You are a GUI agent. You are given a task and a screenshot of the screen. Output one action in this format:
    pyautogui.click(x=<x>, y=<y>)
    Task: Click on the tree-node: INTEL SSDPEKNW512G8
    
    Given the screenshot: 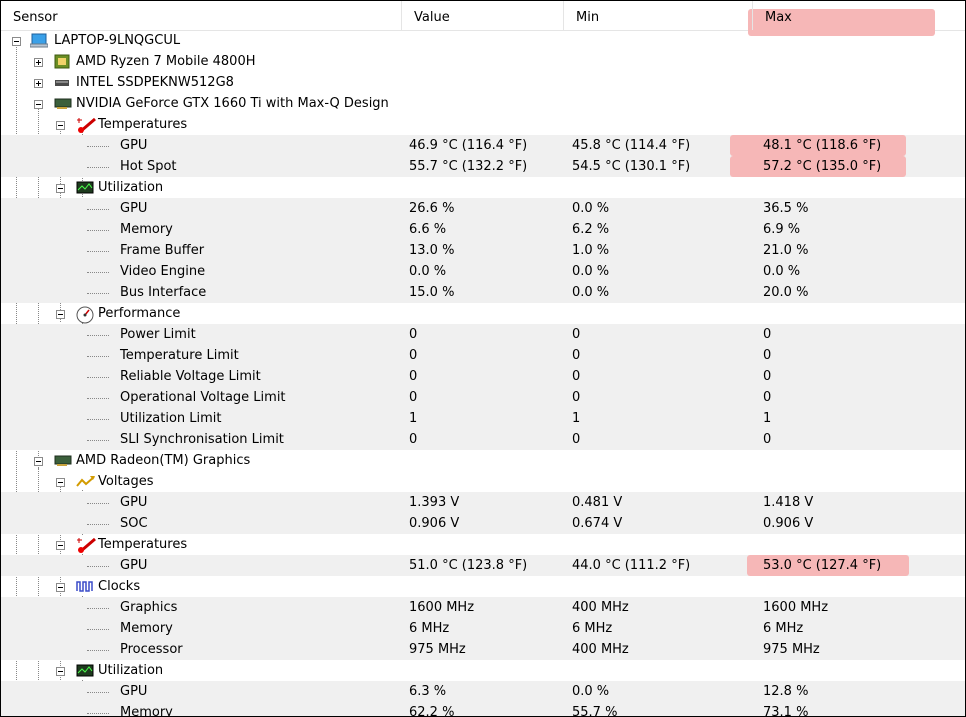 What is the action you would take?
    pyautogui.click(x=483, y=82)
    